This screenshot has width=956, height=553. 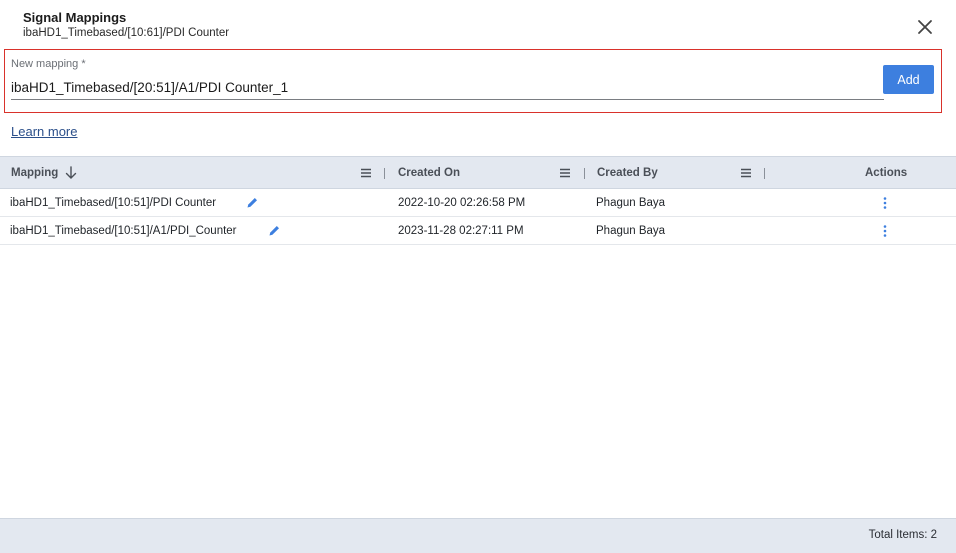 I want to click on mapping-cell: ibaHD1_Timebased/[10:51]/A1/PDI_Counter, so click(x=123, y=231).